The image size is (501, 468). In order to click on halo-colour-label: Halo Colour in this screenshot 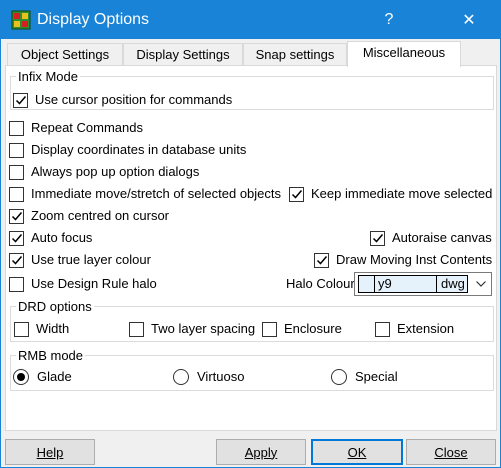, I will do `click(320, 283)`.